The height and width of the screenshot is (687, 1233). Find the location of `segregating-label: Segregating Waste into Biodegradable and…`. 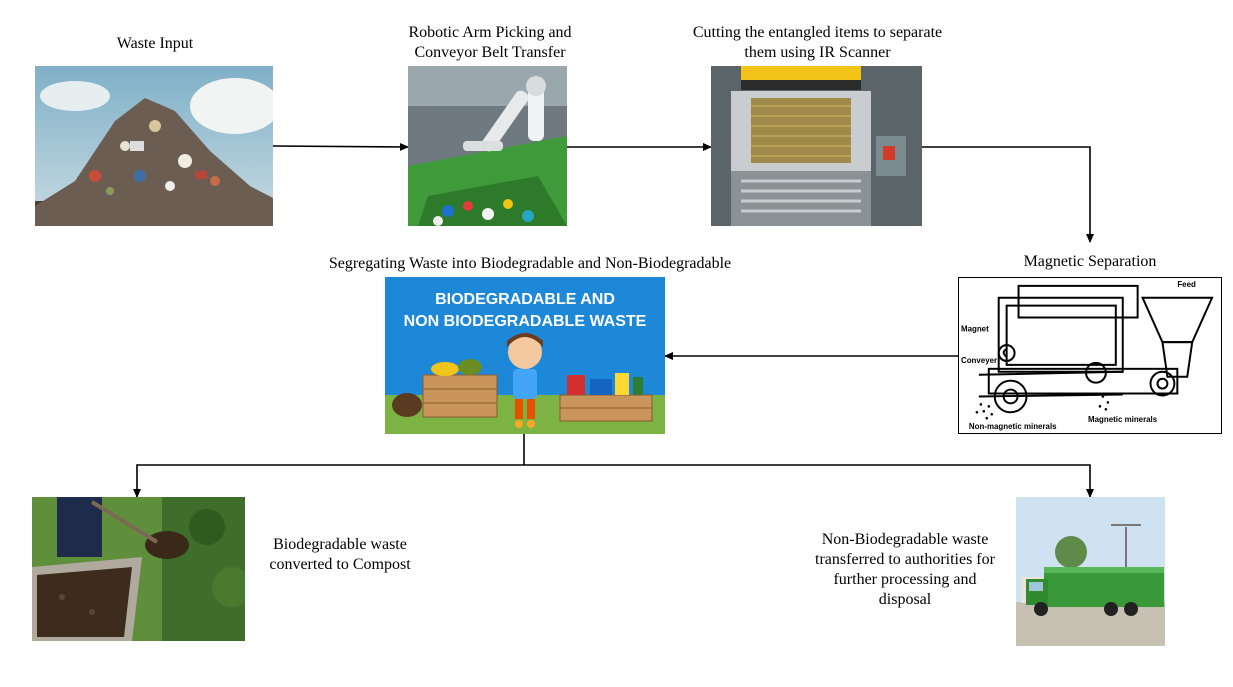

segregating-label: Segregating Waste into Biodegradable and… is located at coordinates (530, 263).